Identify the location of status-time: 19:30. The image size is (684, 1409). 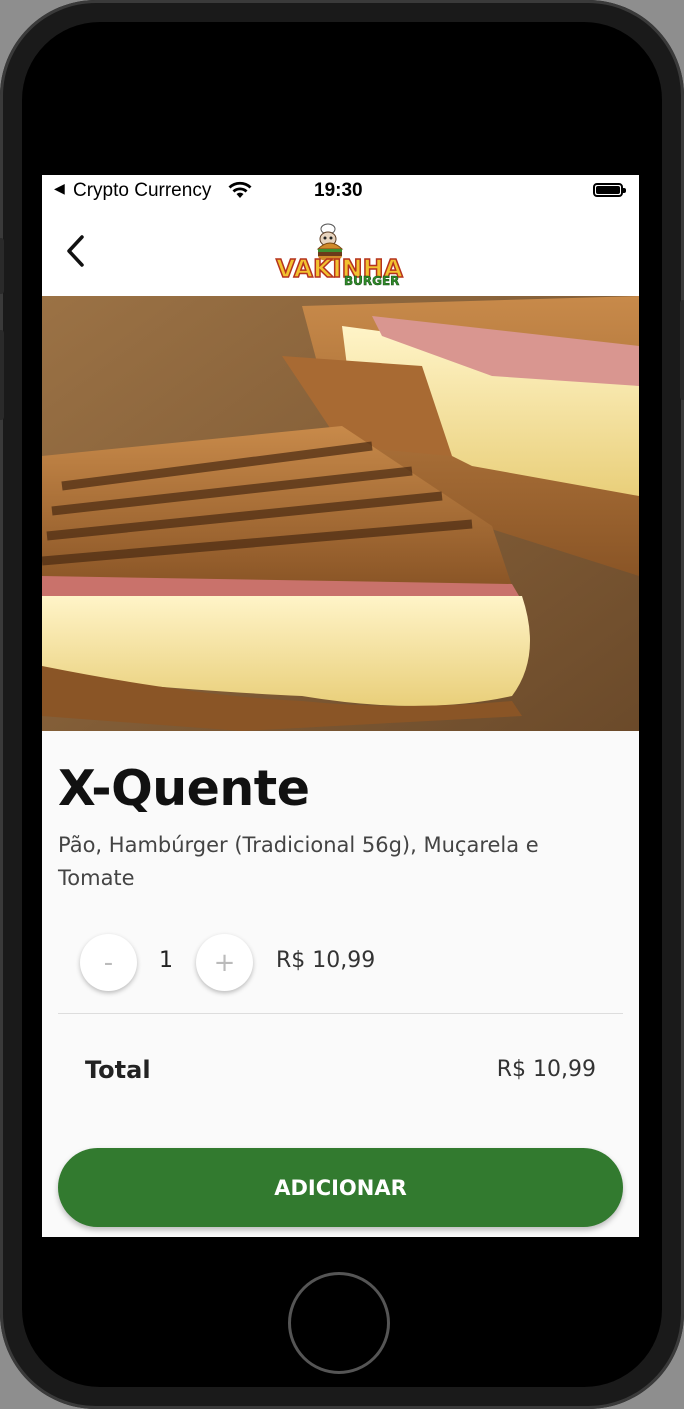
(338, 190).